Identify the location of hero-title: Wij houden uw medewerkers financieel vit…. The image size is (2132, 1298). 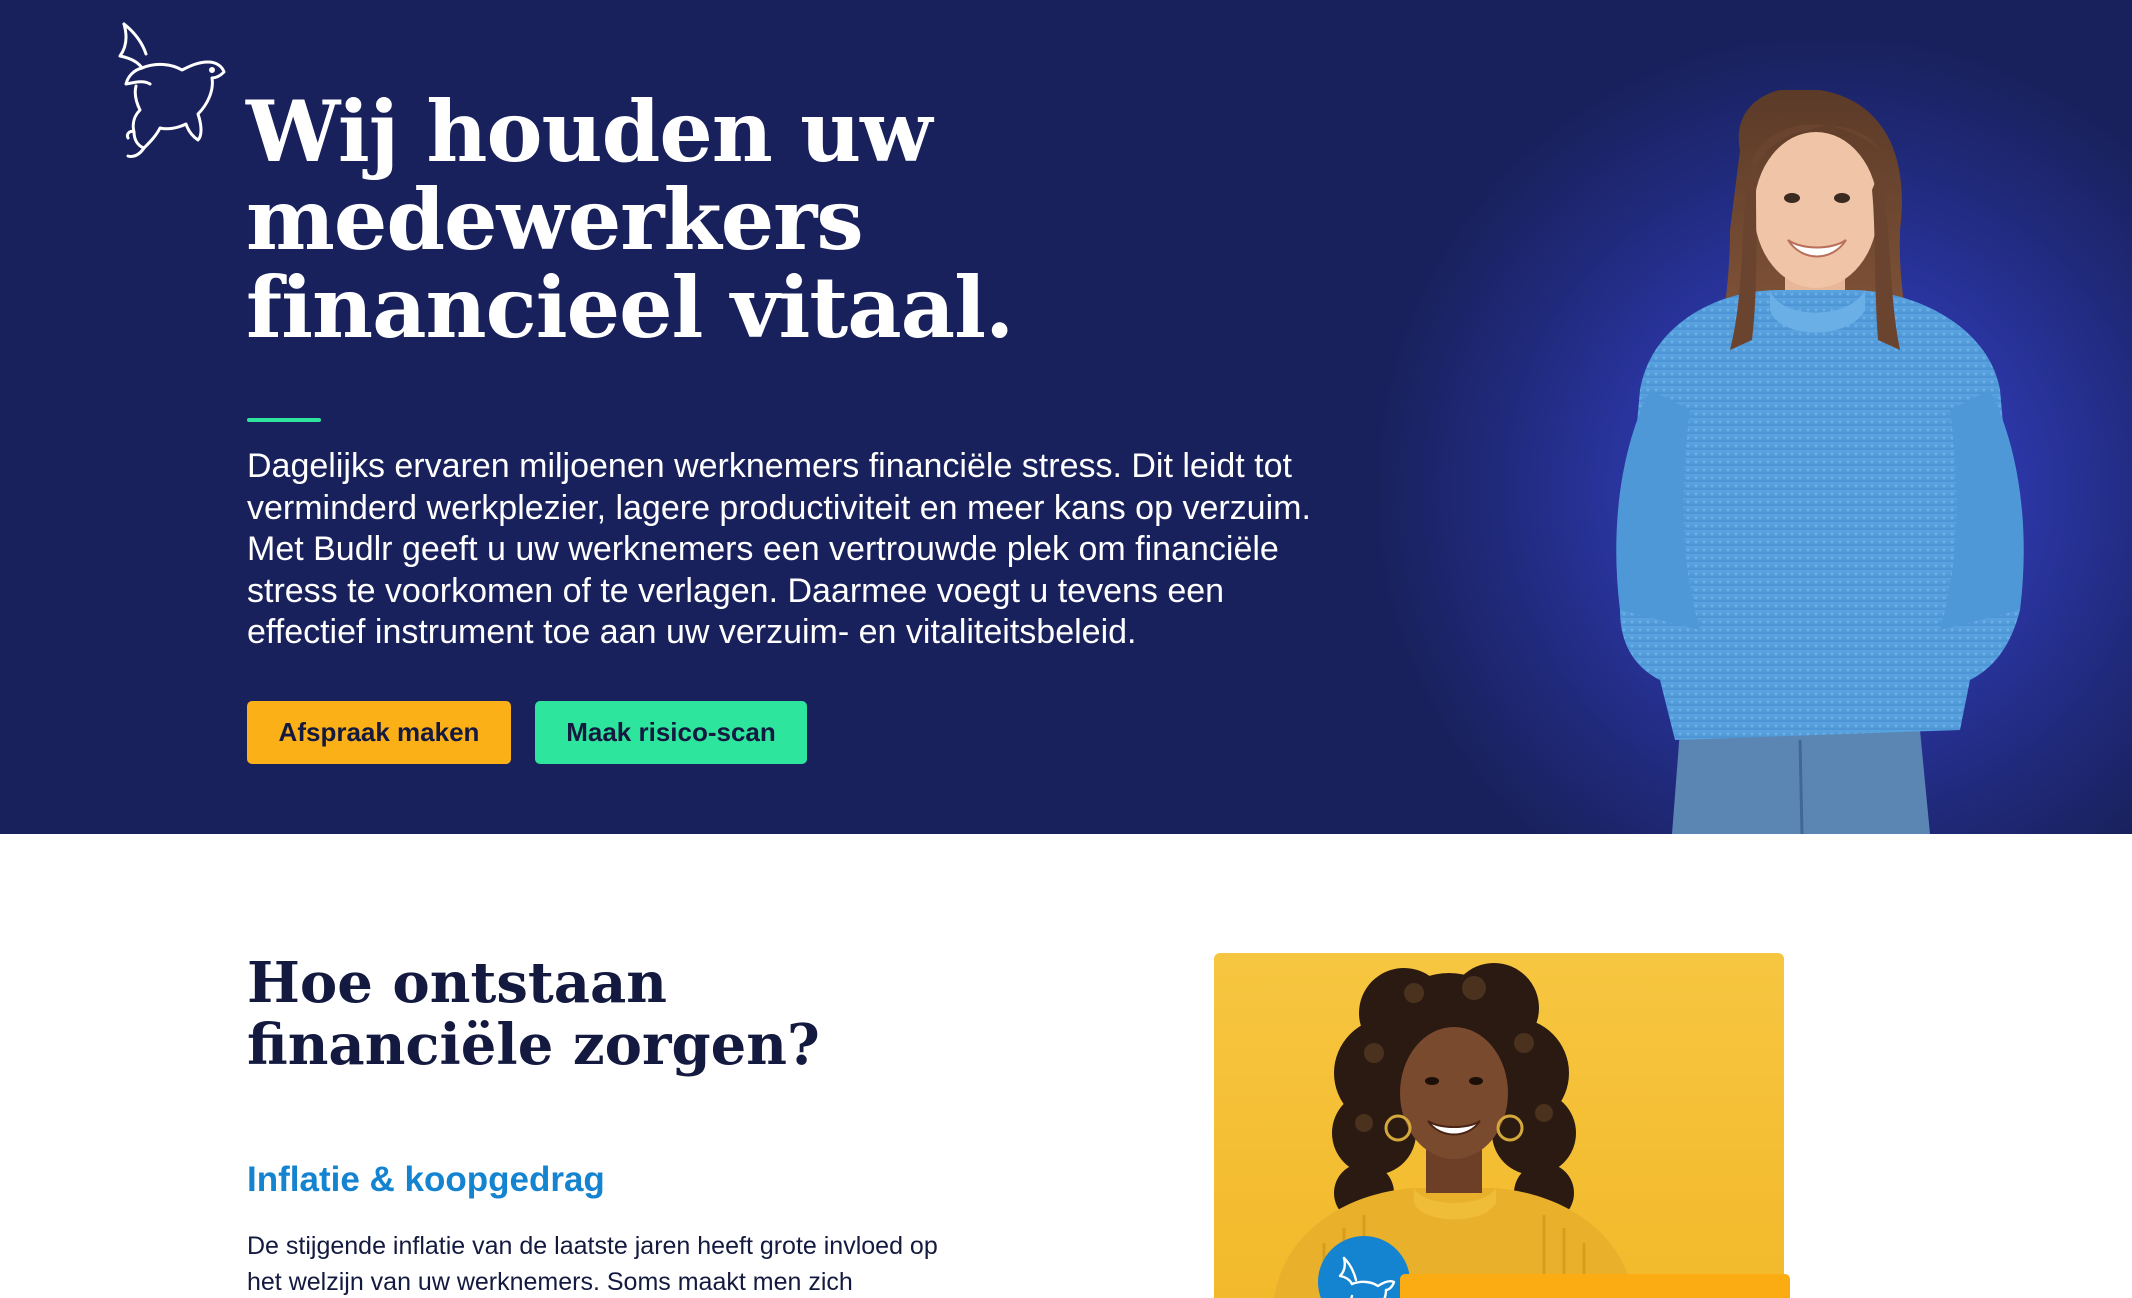
(630, 219).